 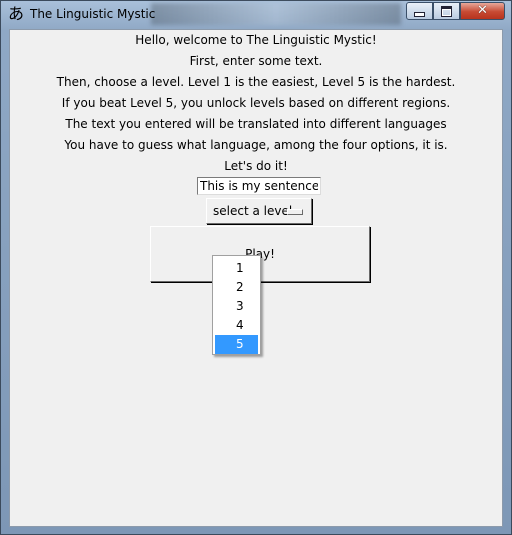 I want to click on welcome-line: Hello, welcome to The Linguistic Mystic!, so click(x=256, y=40).